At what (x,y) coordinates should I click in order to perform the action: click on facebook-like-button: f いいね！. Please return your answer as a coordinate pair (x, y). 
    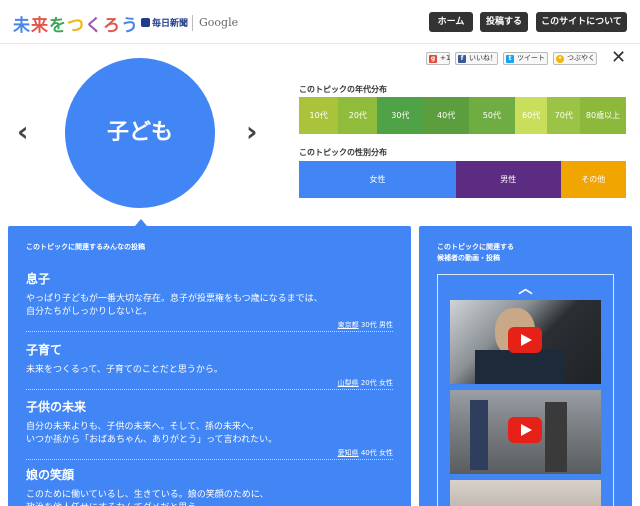
    Looking at the image, I should click on (476, 58).